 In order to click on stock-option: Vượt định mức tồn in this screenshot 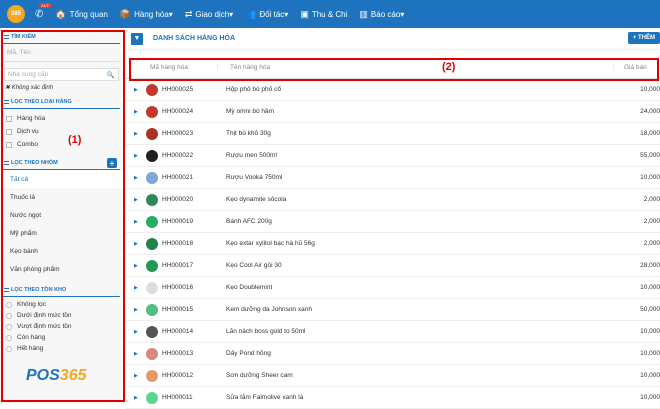, I will do `click(61, 326)`.